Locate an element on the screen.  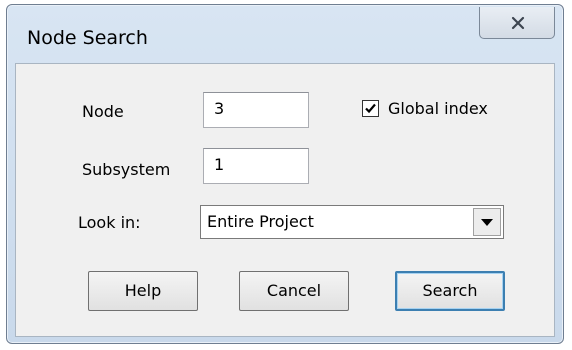
global-index-label: Global index is located at coordinates (438, 108).